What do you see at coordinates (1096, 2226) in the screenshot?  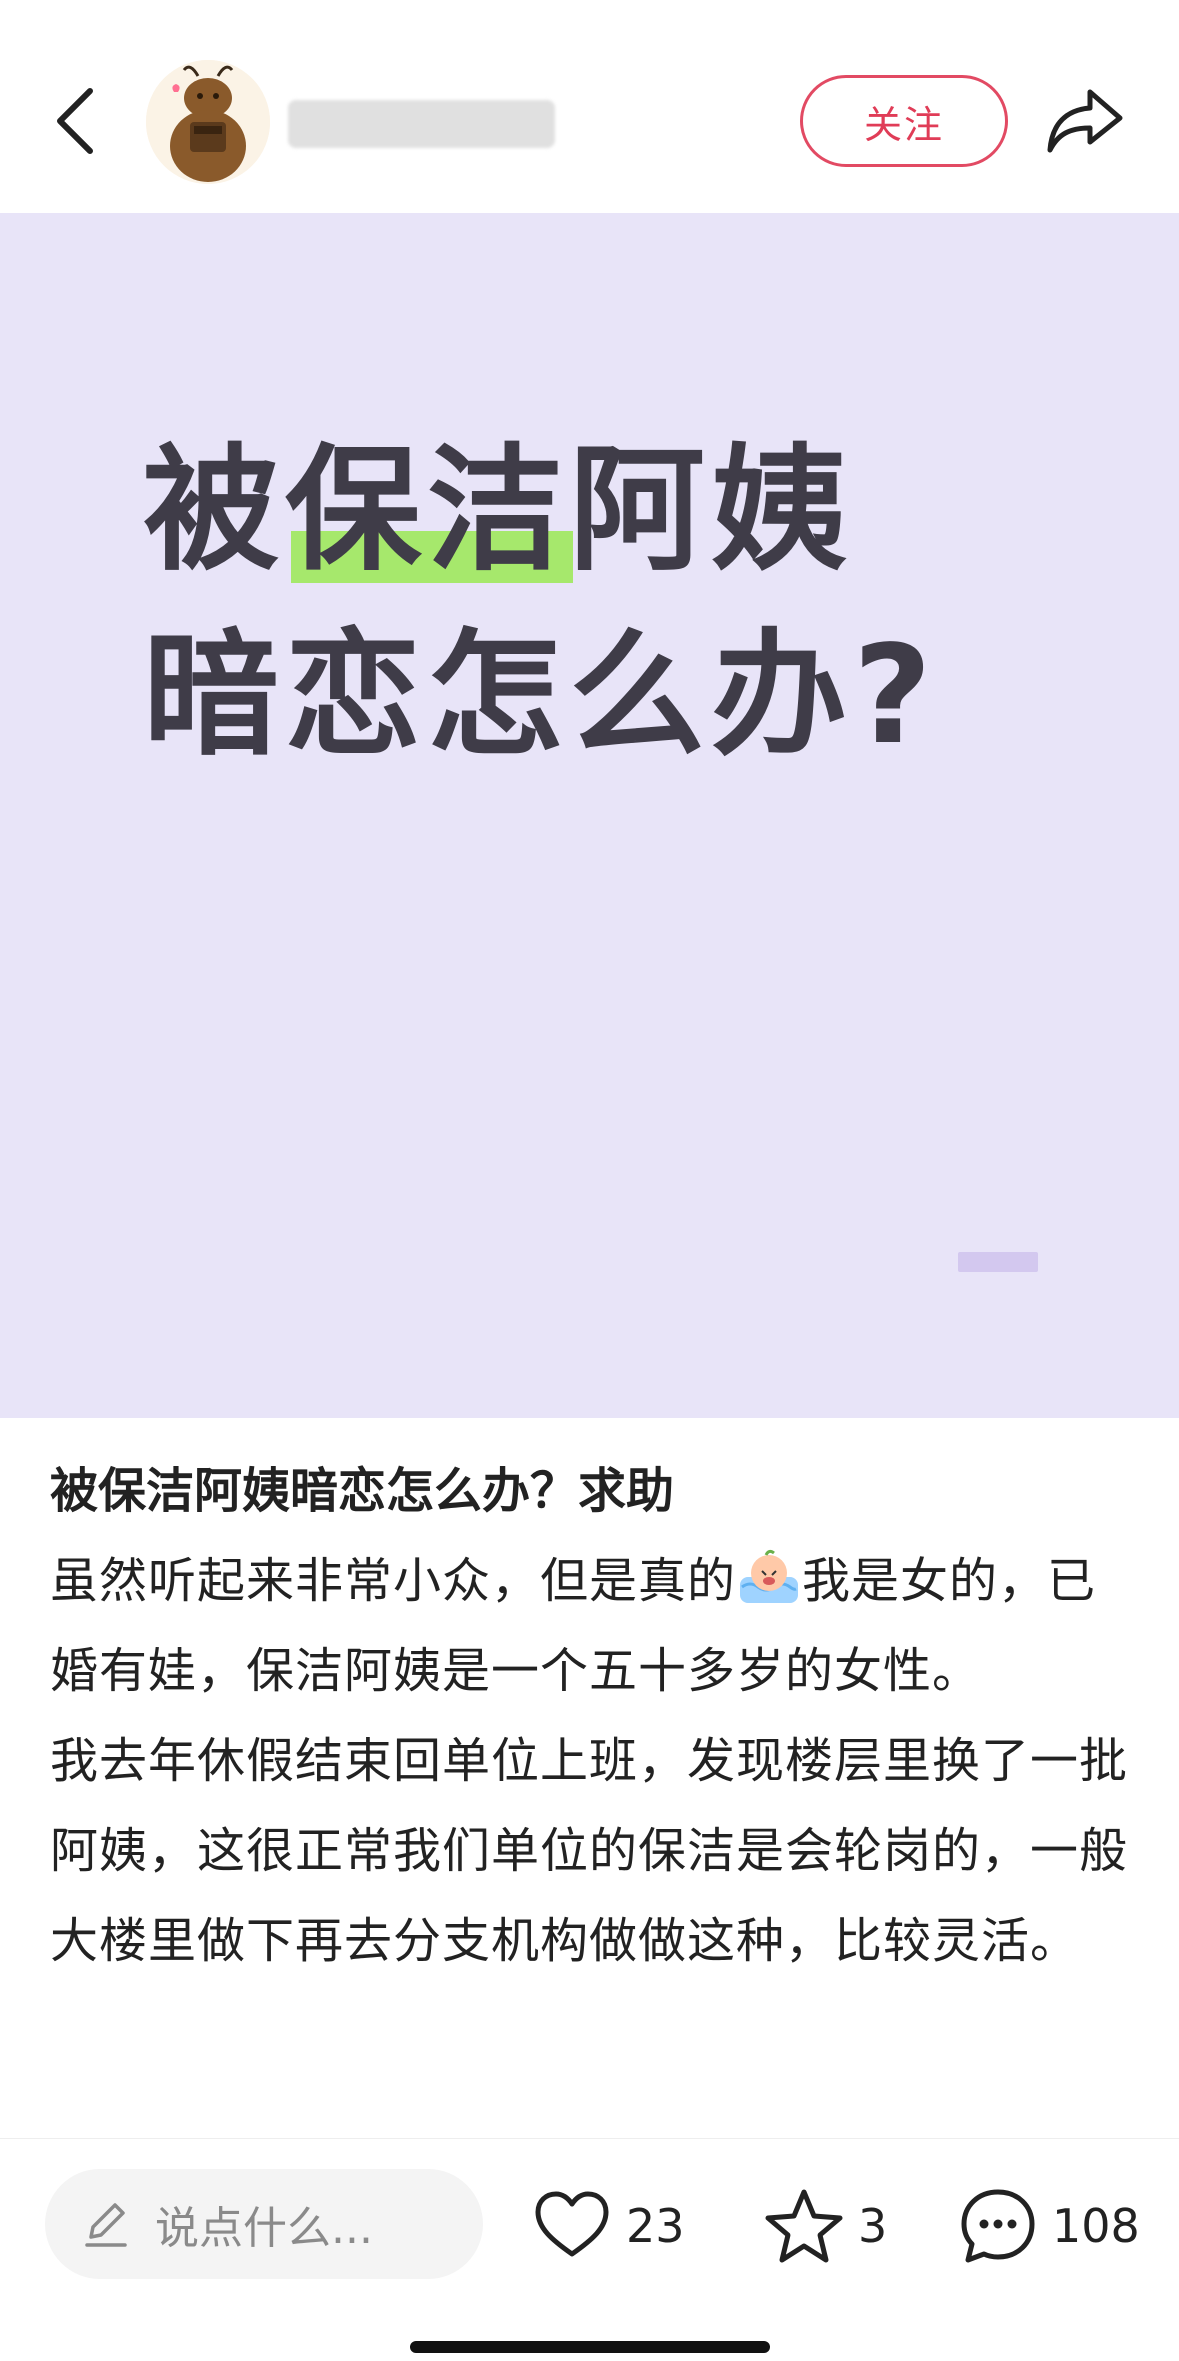 I see `comment-count: 108` at bounding box center [1096, 2226].